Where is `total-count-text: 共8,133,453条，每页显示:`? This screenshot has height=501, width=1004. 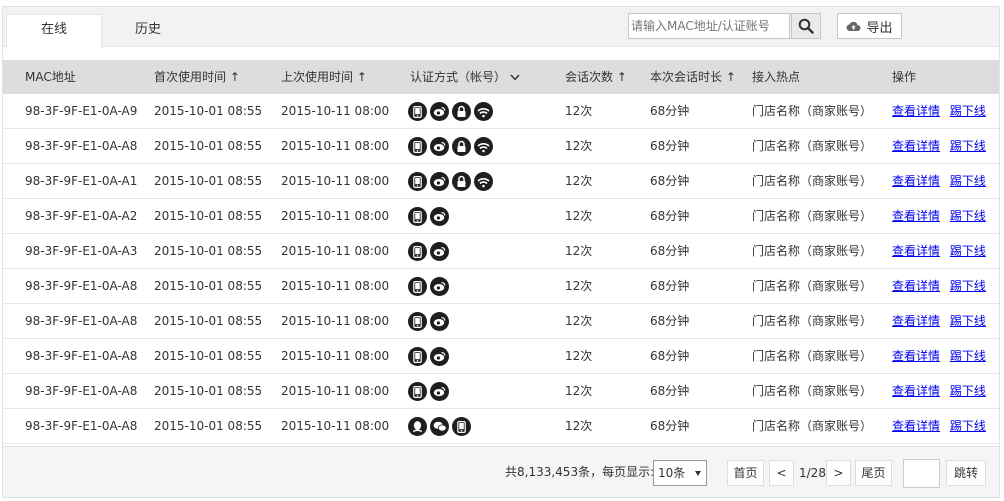
total-count-text: 共8,133,453条，每页显示: is located at coordinates (580, 472).